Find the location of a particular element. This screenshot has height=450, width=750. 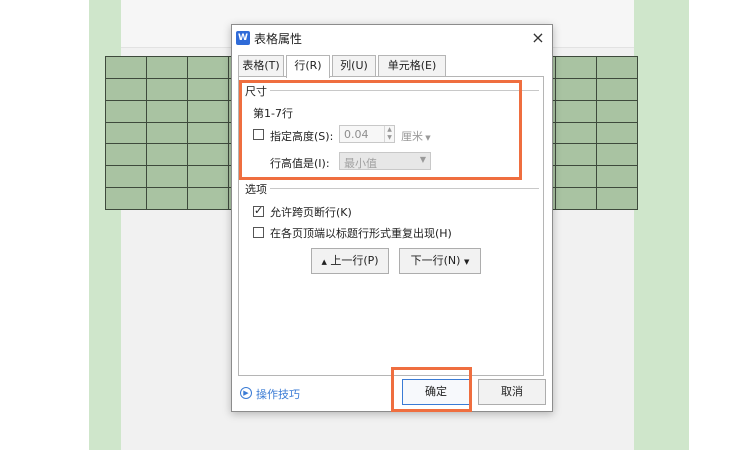

row-height-is-label: 行高值是(I): is located at coordinates (300, 163).